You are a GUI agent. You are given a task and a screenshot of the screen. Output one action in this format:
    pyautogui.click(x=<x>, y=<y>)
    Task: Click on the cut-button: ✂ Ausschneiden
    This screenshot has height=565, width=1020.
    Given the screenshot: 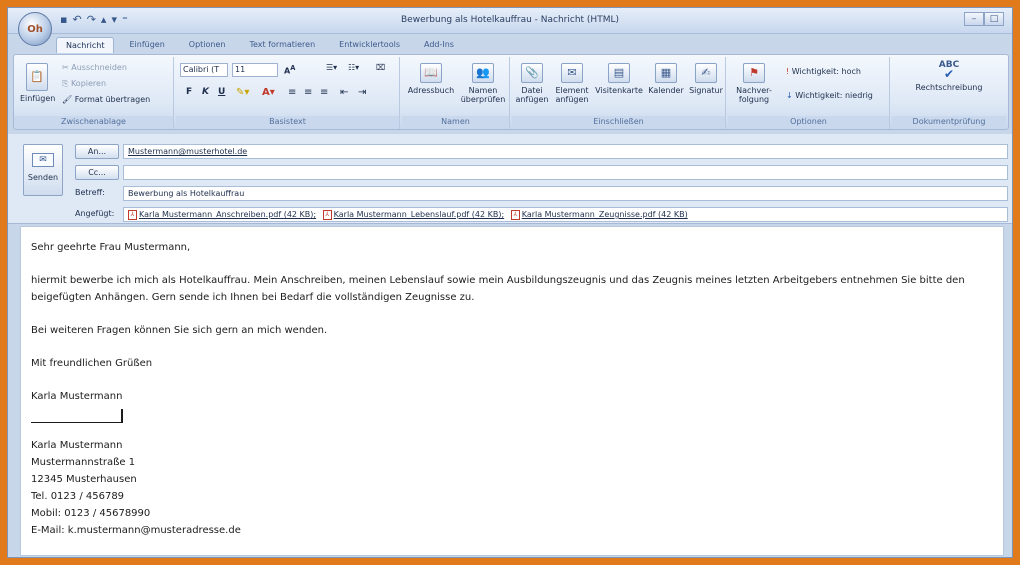 What is the action you would take?
    pyautogui.click(x=94, y=67)
    